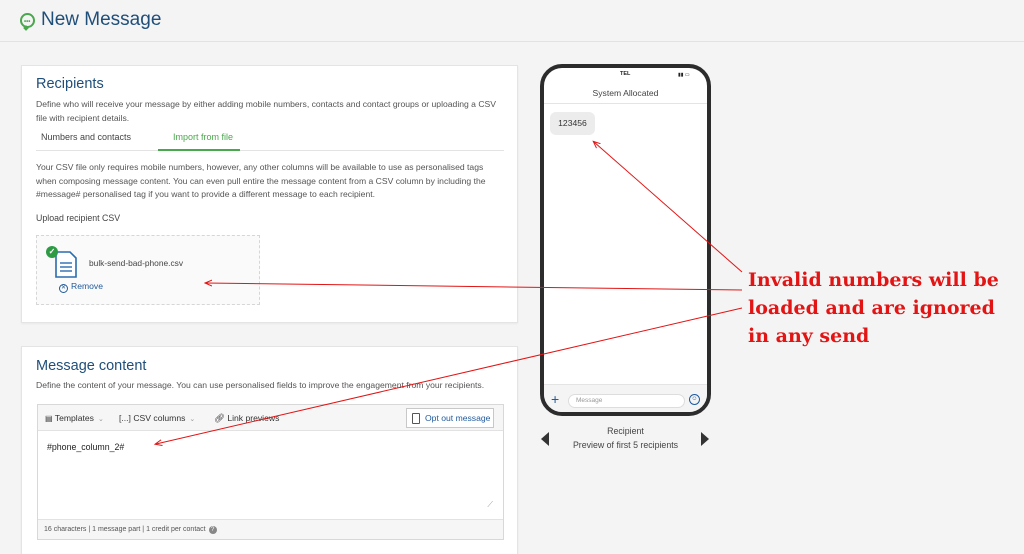 The image size is (1024, 554). Describe the element at coordinates (86, 137) in the screenshot. I see `tab-numbers-and-contacts: Numbers and contacts` at that location.